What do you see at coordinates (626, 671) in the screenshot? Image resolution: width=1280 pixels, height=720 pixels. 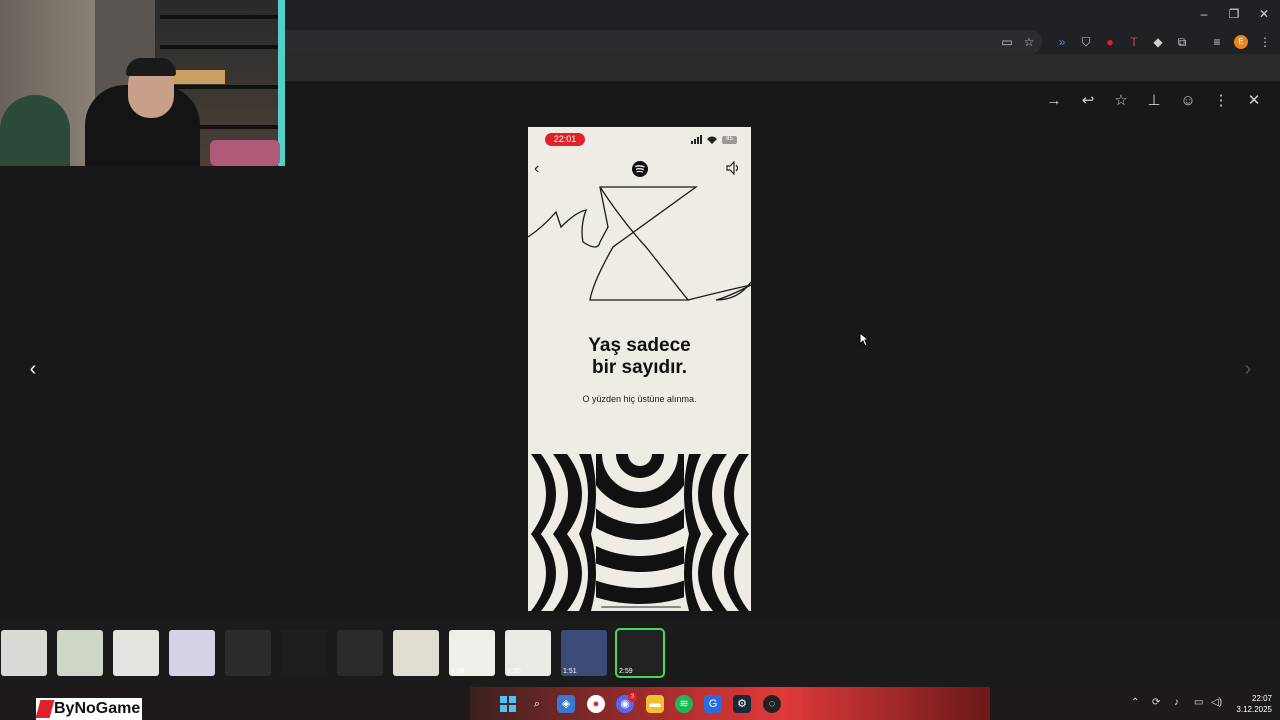 I see `thumbnail-duration: 2:59` at bounding box center [626, 671].